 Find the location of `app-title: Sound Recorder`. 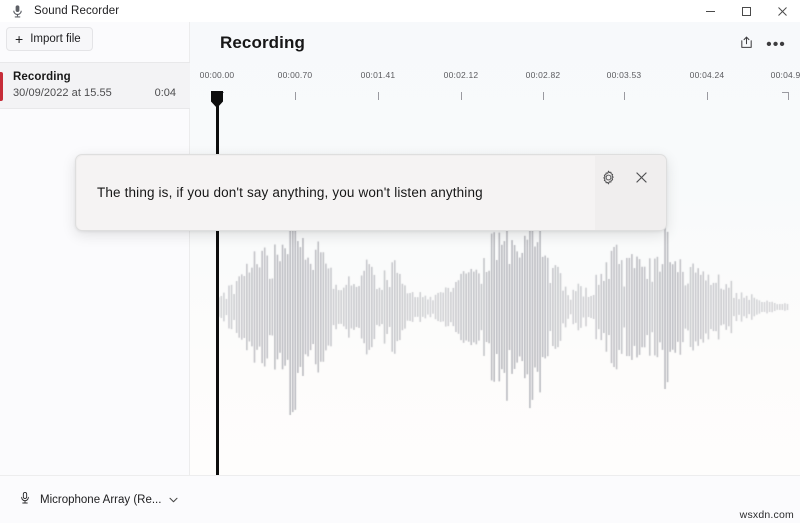

app-title: Sound Recorder is located at coordinates (77, 11).